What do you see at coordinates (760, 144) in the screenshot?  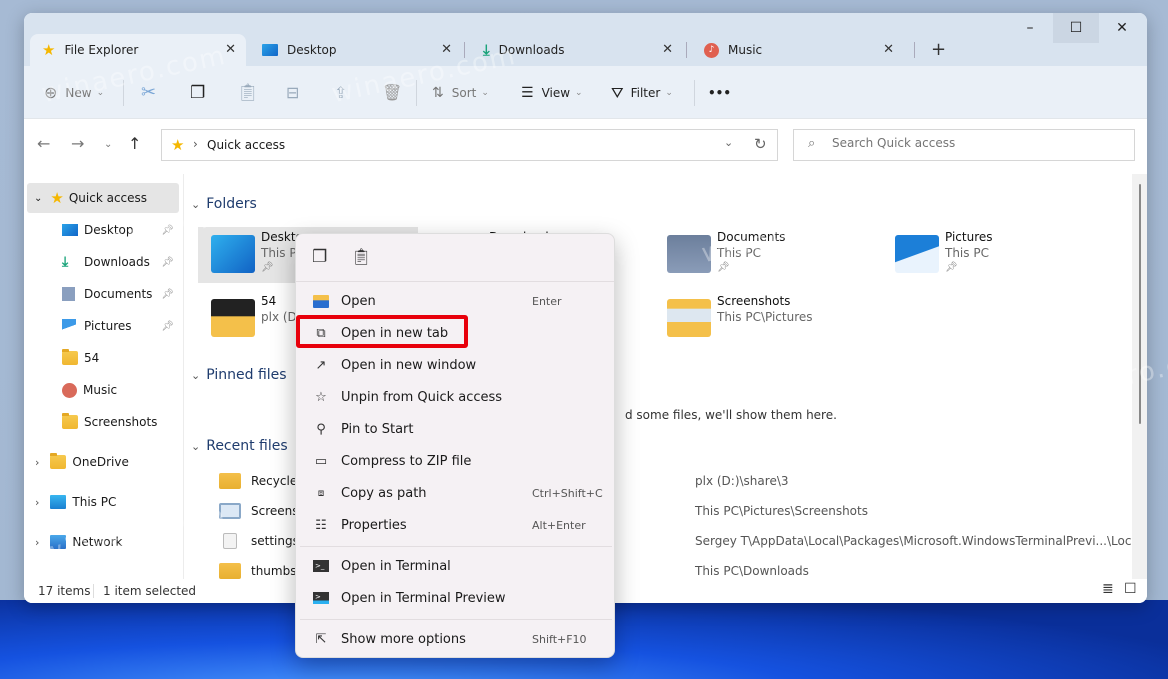 I see `refresh-icon: ↻` at bounding box center [760, 144].